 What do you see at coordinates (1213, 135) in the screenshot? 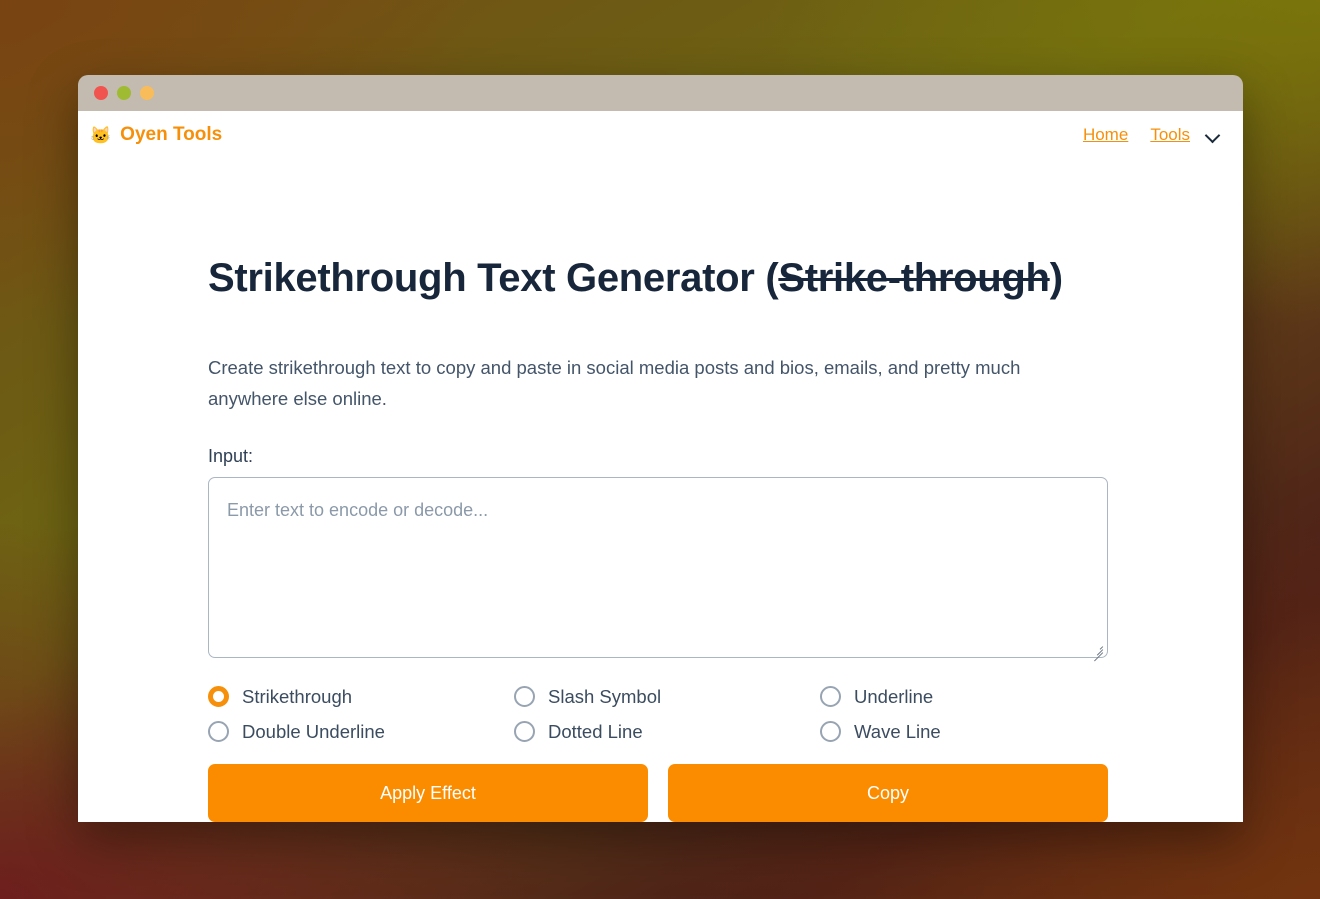
I see `chevron-down-icon` at bounding box center [1213, 135].